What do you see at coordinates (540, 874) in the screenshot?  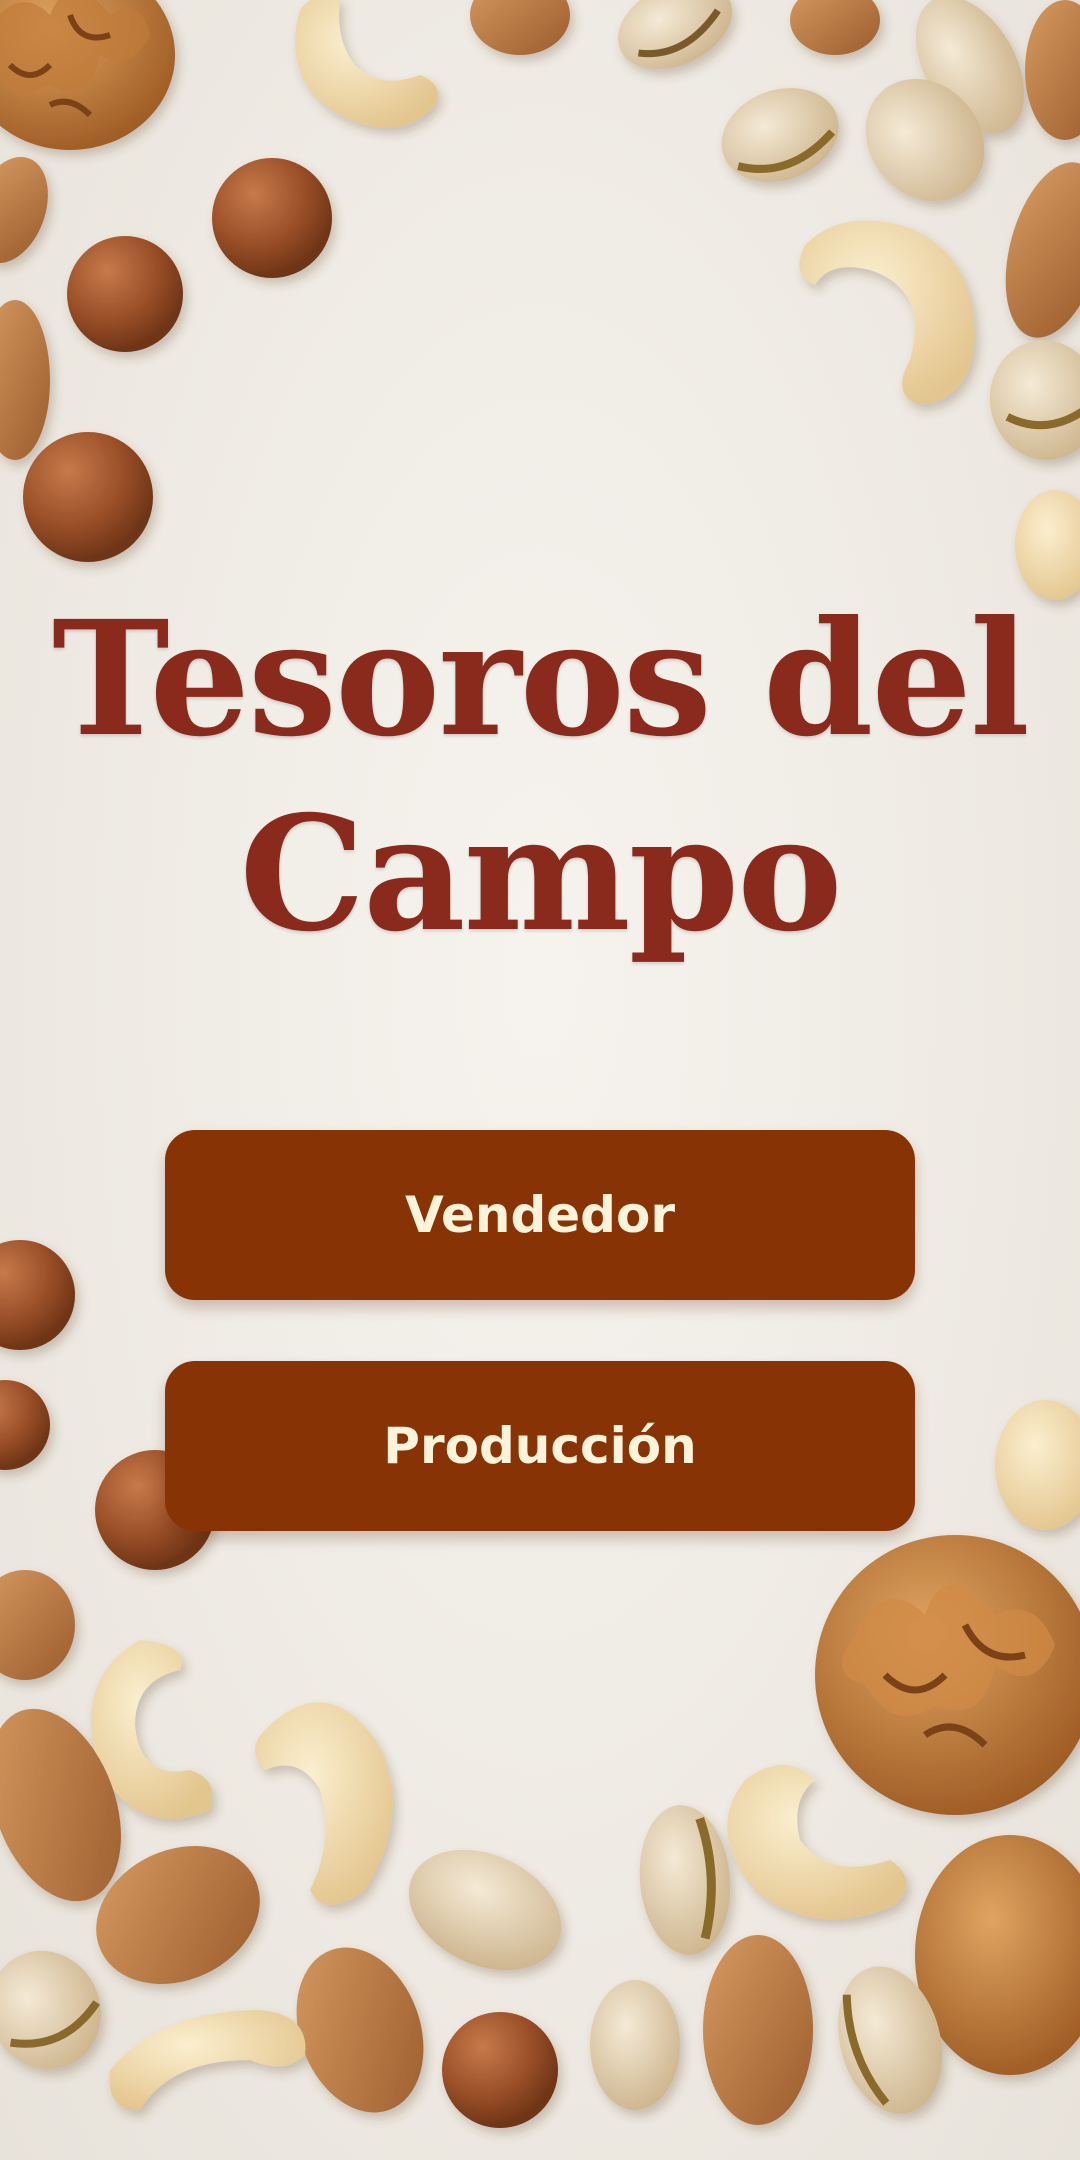 I see `app-title-line-2: Campo` at bounding box center [540, 874].